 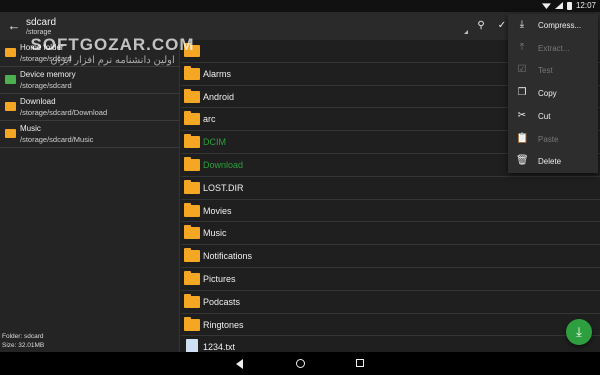 What do you see at coordinates (192, 345) in the screenshot?
I see `text-file-icon` at bounding box center [192, 345].